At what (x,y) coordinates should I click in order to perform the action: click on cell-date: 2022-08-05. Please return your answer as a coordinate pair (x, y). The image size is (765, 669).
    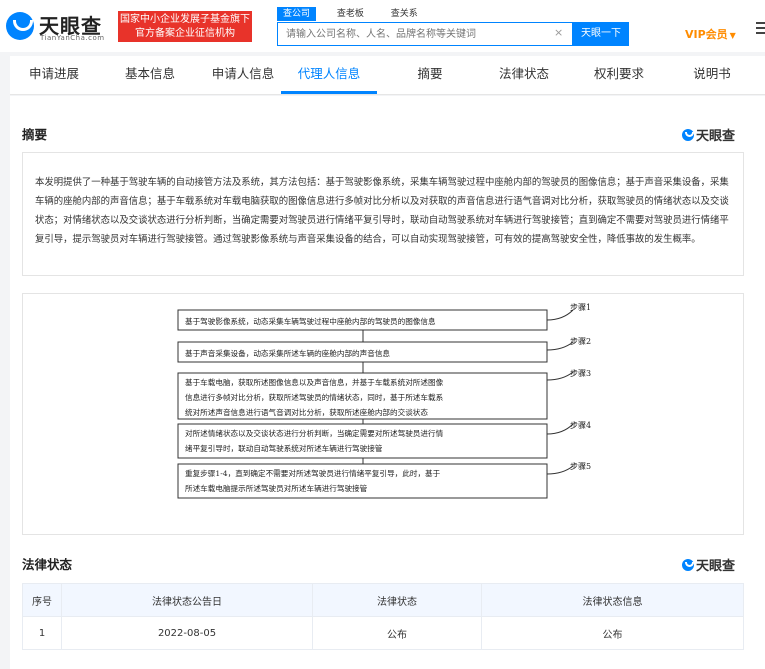
    Looking at the image, I should click on (187, 633).